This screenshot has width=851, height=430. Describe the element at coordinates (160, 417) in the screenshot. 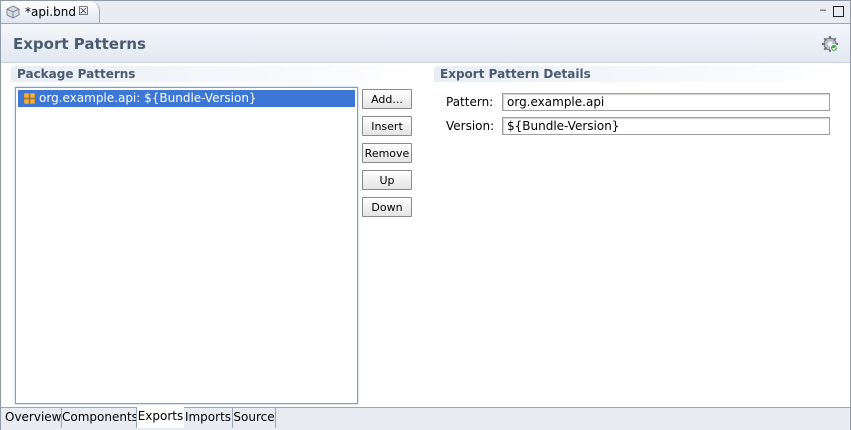

I see `tab-exports: Exports` at that location.